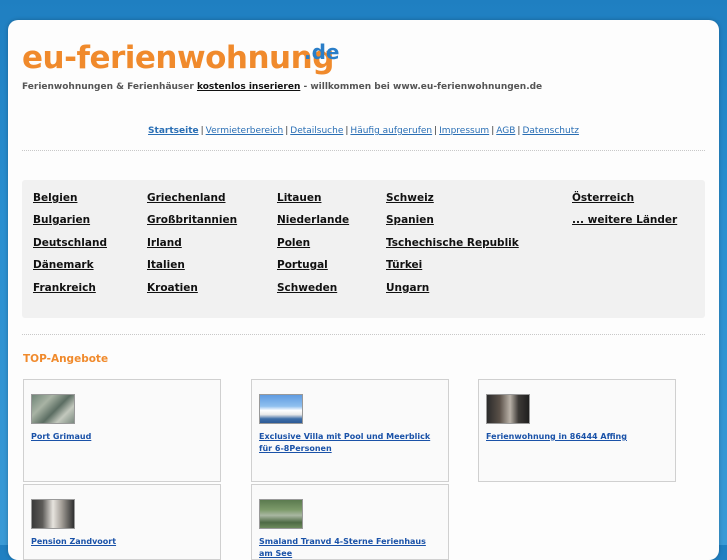 The height and width of the screenshot is (560, 727). What do you see at coordinates (164, 243) in the screenshot?
I see `country-link-irland: Irland` at bounding box center [164, 243].